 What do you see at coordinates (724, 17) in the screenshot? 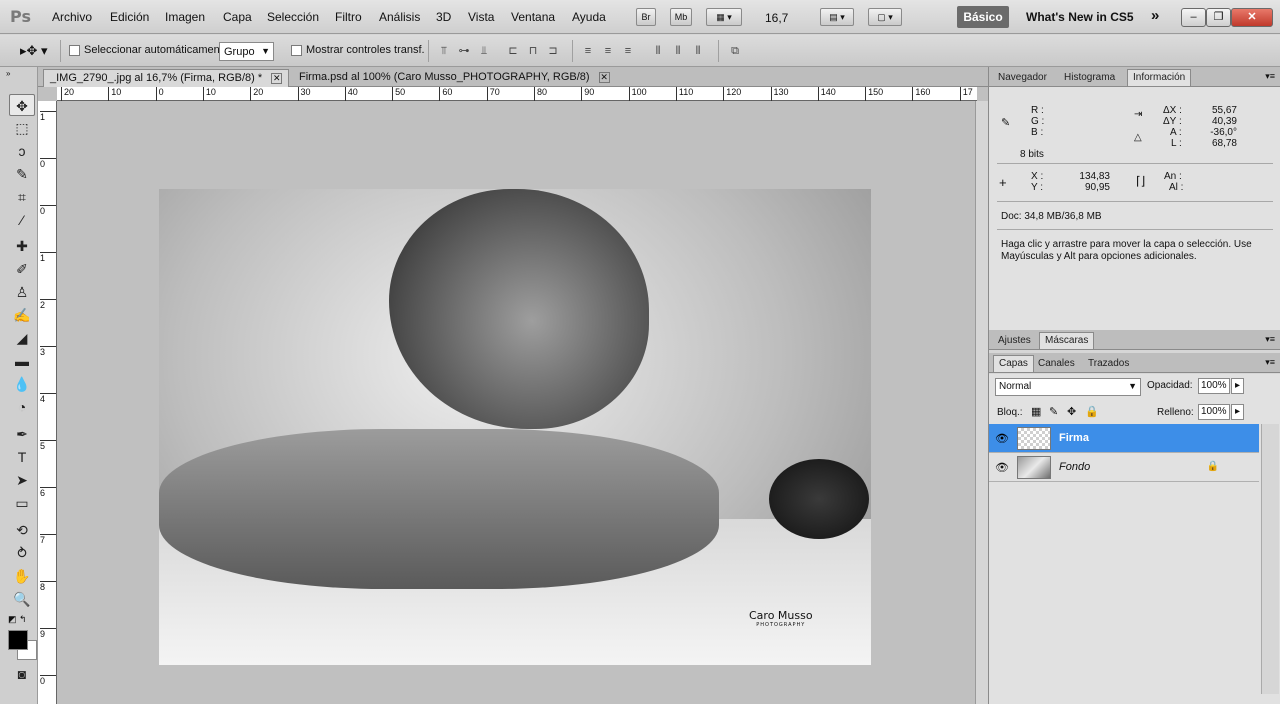
I see `view-extras-button: ▦ ▾` at bounding box center [724, 17].